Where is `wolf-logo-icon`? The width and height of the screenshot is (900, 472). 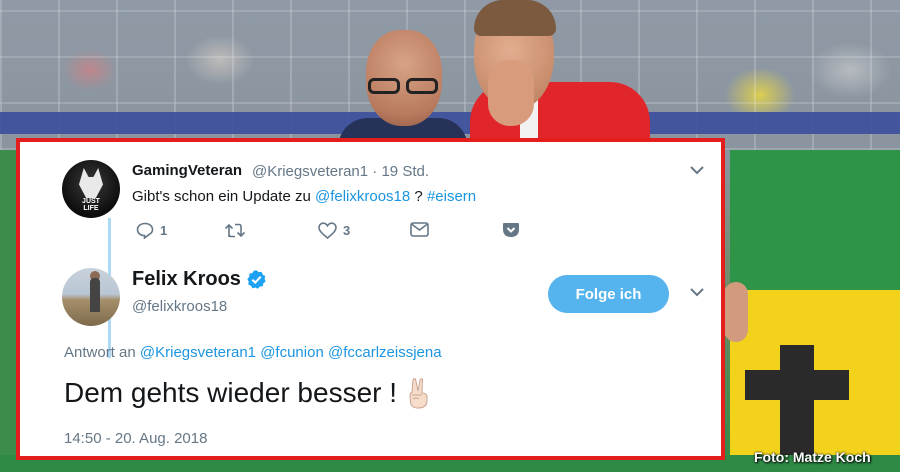
wolf-logo-icon is located at coordinates (91, 183).